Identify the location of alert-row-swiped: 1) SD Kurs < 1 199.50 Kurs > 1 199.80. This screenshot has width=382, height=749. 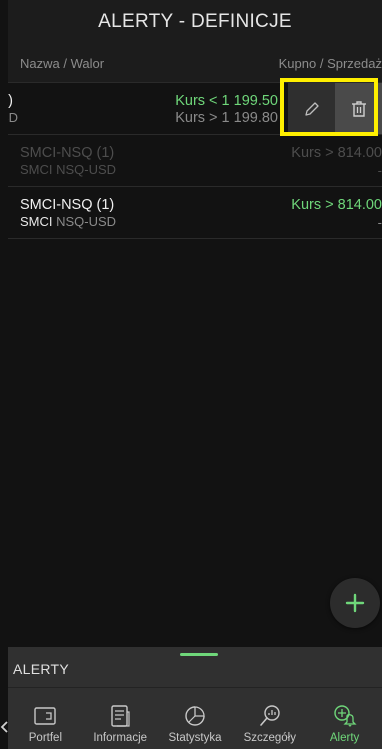
(195, 109).